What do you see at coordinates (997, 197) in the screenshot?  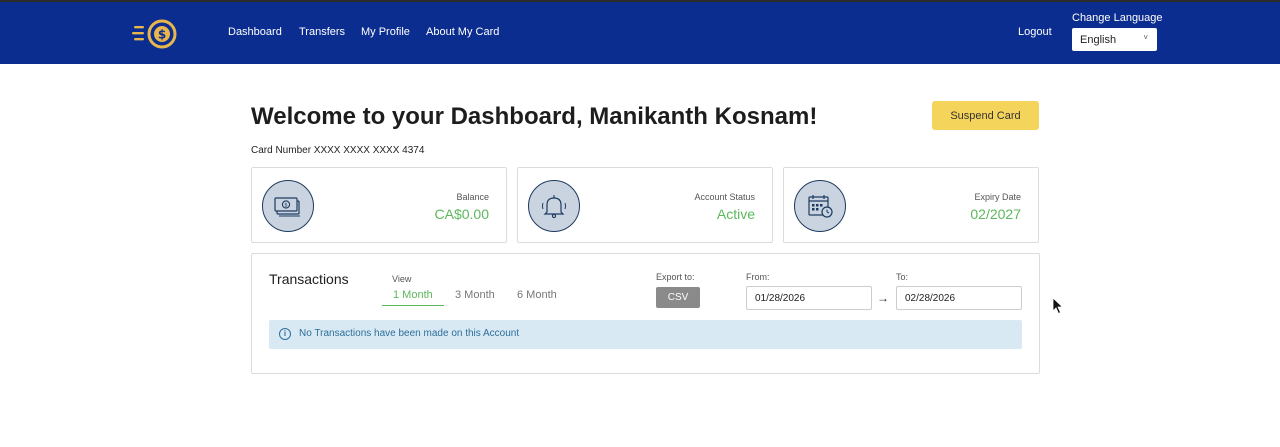 I see `expiry-date-label: Expiry Date` at bounding box center [997, 197].